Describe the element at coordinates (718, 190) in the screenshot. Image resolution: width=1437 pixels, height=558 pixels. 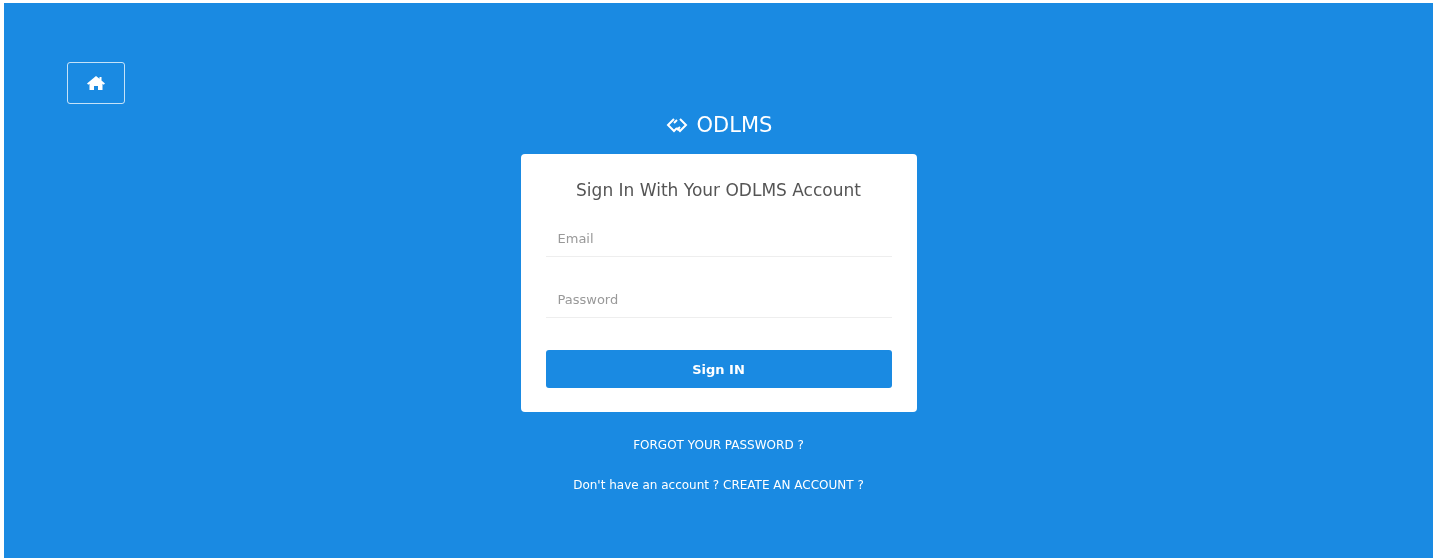
I see `card-title: Sign In With Your ODLMS Account` at that location.